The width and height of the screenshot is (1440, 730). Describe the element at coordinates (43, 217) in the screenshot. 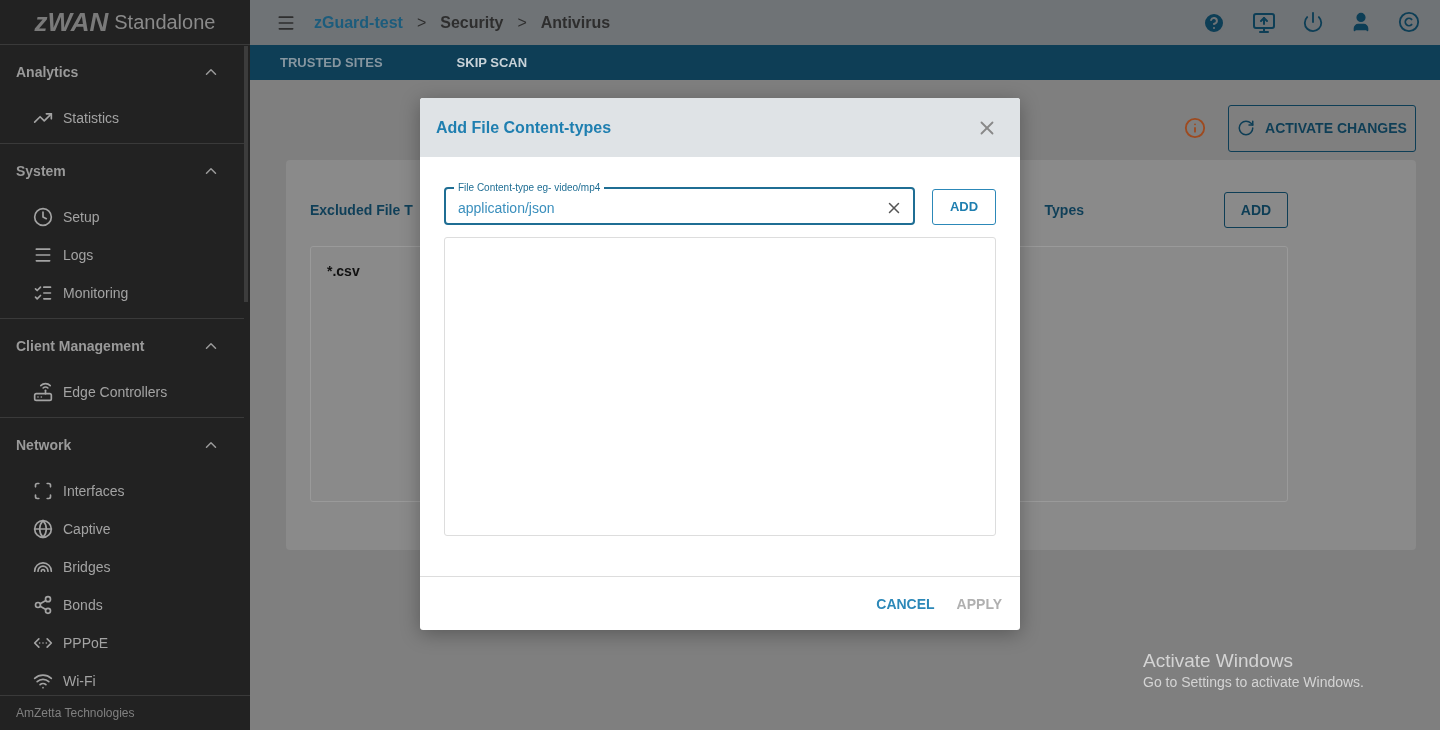

I see `clock-icon` at that location.